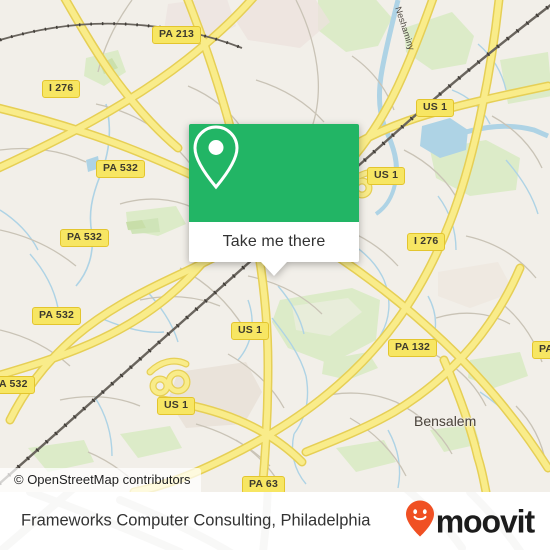  I want to click on popup-header, so click(274, 173).